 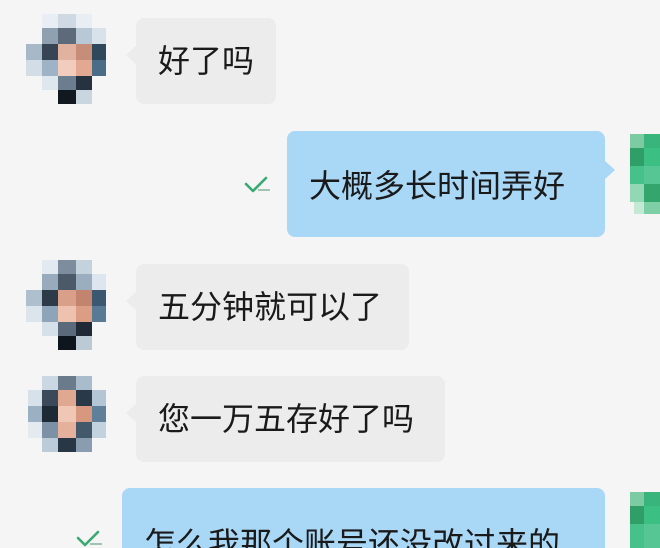 I want to click on message-text: 五分钟就可以了, so click(x=270, y=307).